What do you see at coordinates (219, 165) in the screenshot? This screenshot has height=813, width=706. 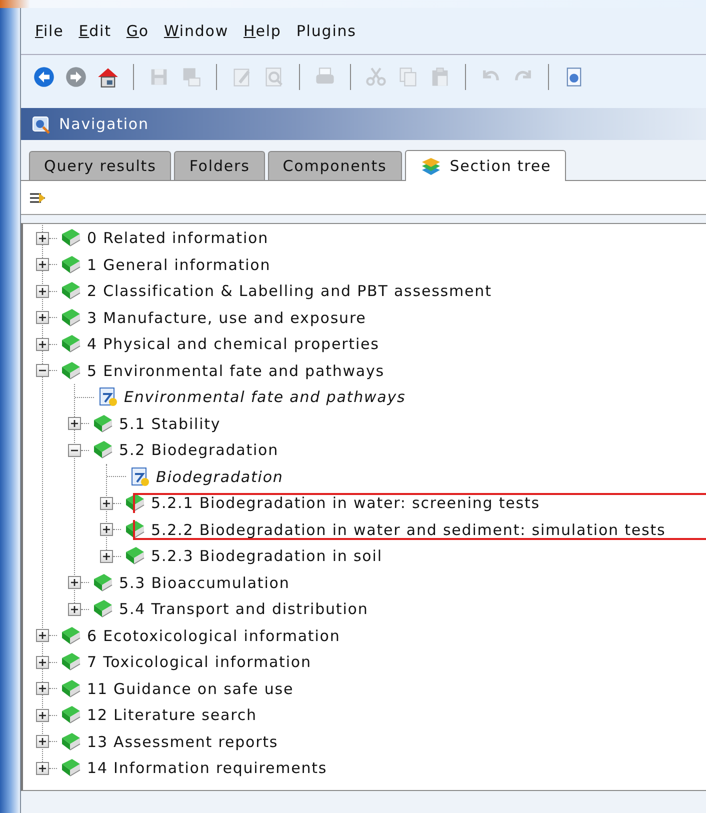 I see `tab: Folders` at bounding box center [219, 165].